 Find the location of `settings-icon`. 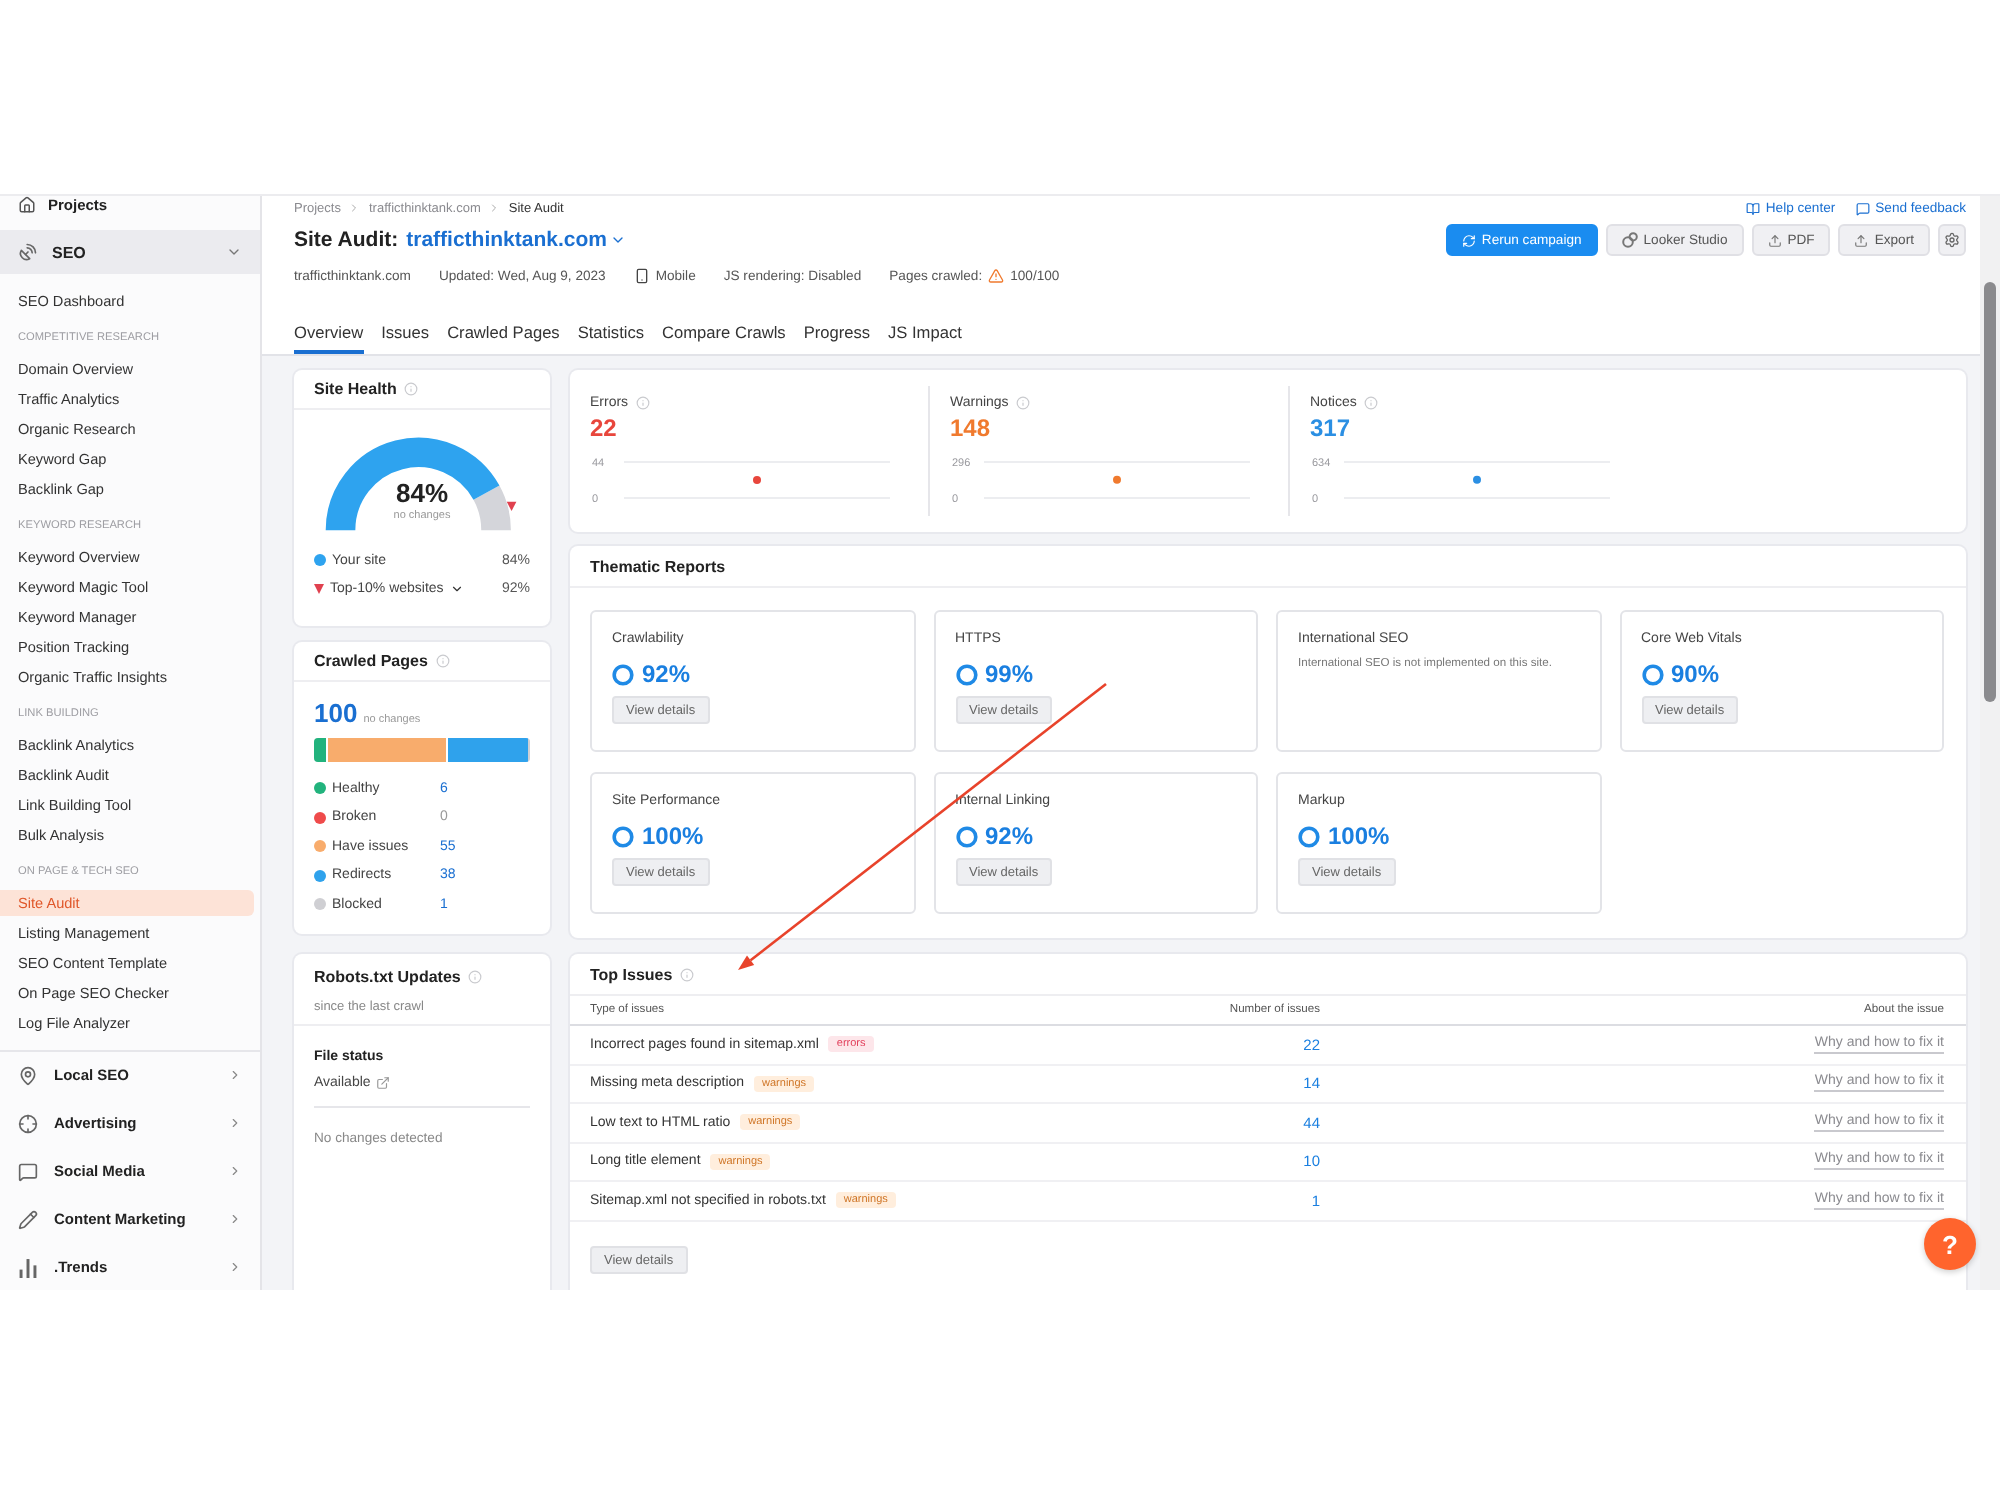

settings-icon is located at coordinates (1952, 240).